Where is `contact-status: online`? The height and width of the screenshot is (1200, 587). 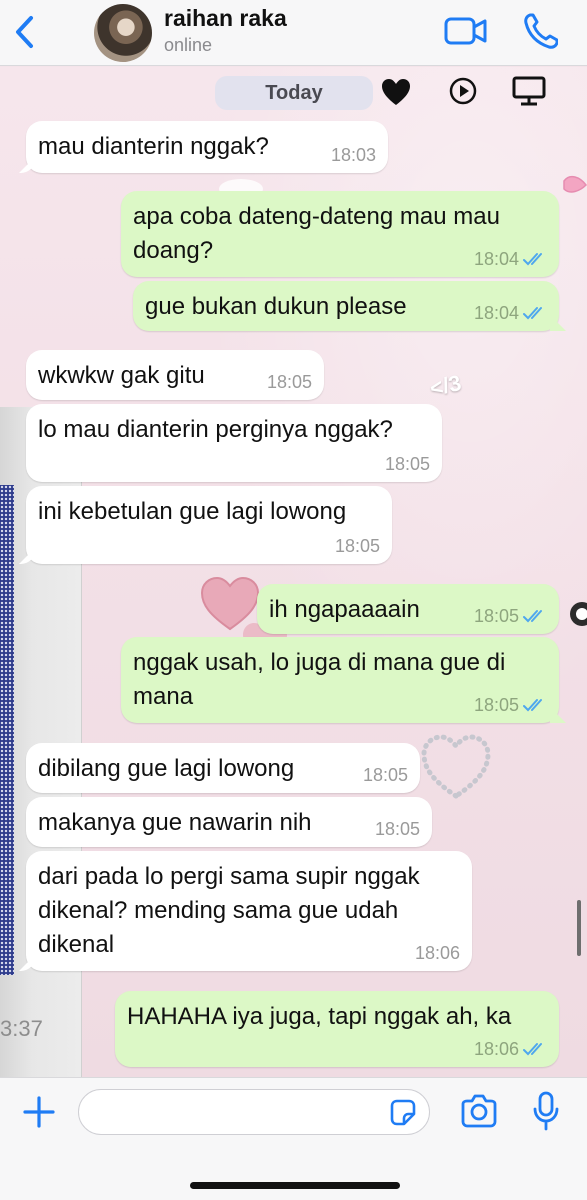 contact-status: online is located at coordinates (188, 45).